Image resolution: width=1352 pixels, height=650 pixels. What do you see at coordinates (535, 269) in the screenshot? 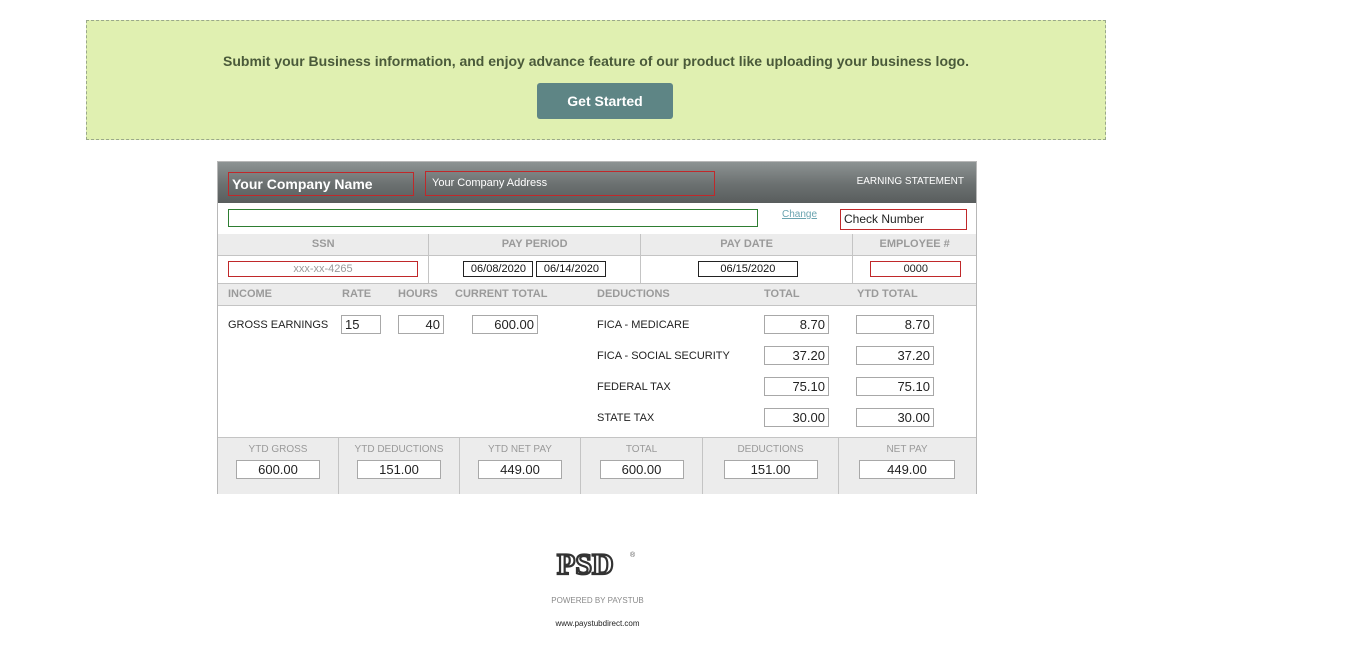
I see `pay-period-cell: 06/08/2020 06/14/2020` at bounding box center [535, 269].